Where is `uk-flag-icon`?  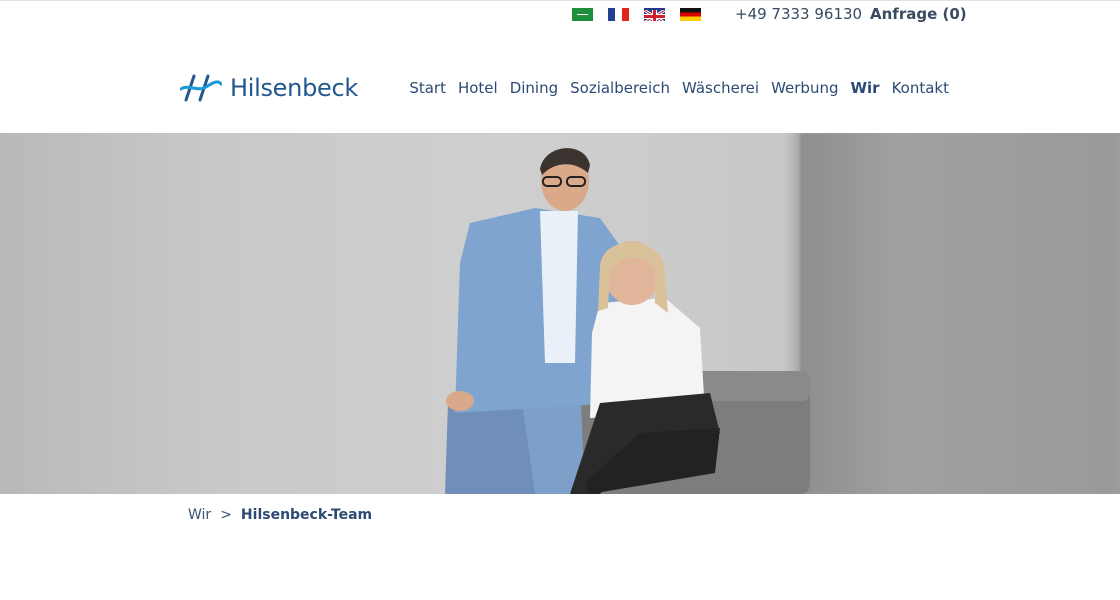
uk-flag-icon is located at coordinates (654, 14).